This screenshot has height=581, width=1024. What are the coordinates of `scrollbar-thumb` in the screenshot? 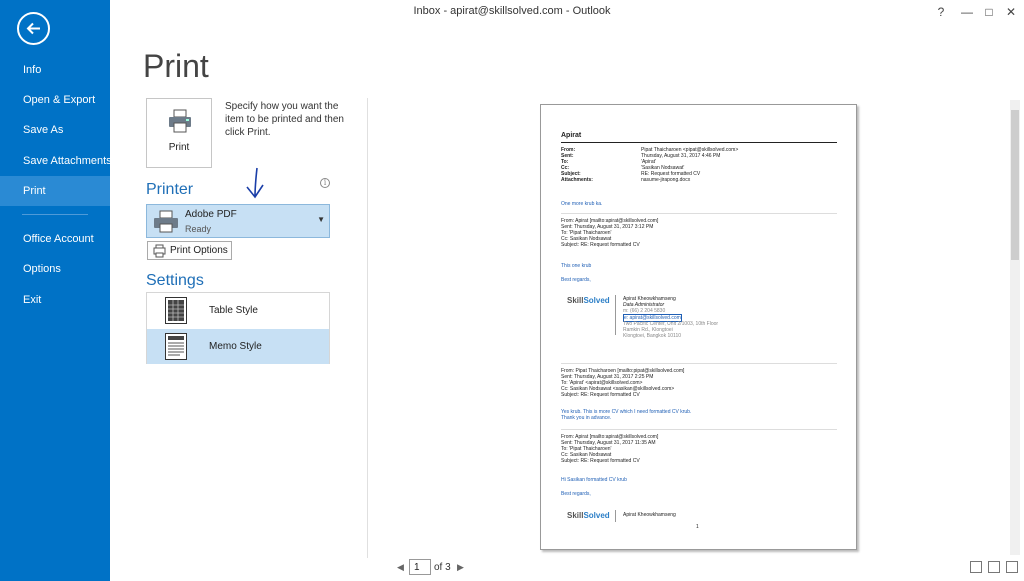 It's located at (1015, 185).